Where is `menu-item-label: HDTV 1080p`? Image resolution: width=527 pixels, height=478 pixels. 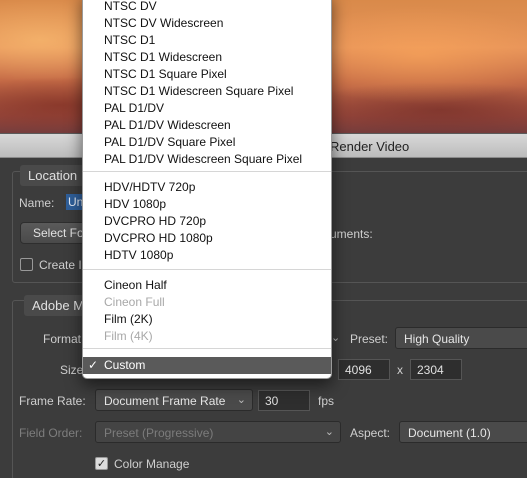 menu-item-label: HDTV 1080p is located at coordinates (139, 255).